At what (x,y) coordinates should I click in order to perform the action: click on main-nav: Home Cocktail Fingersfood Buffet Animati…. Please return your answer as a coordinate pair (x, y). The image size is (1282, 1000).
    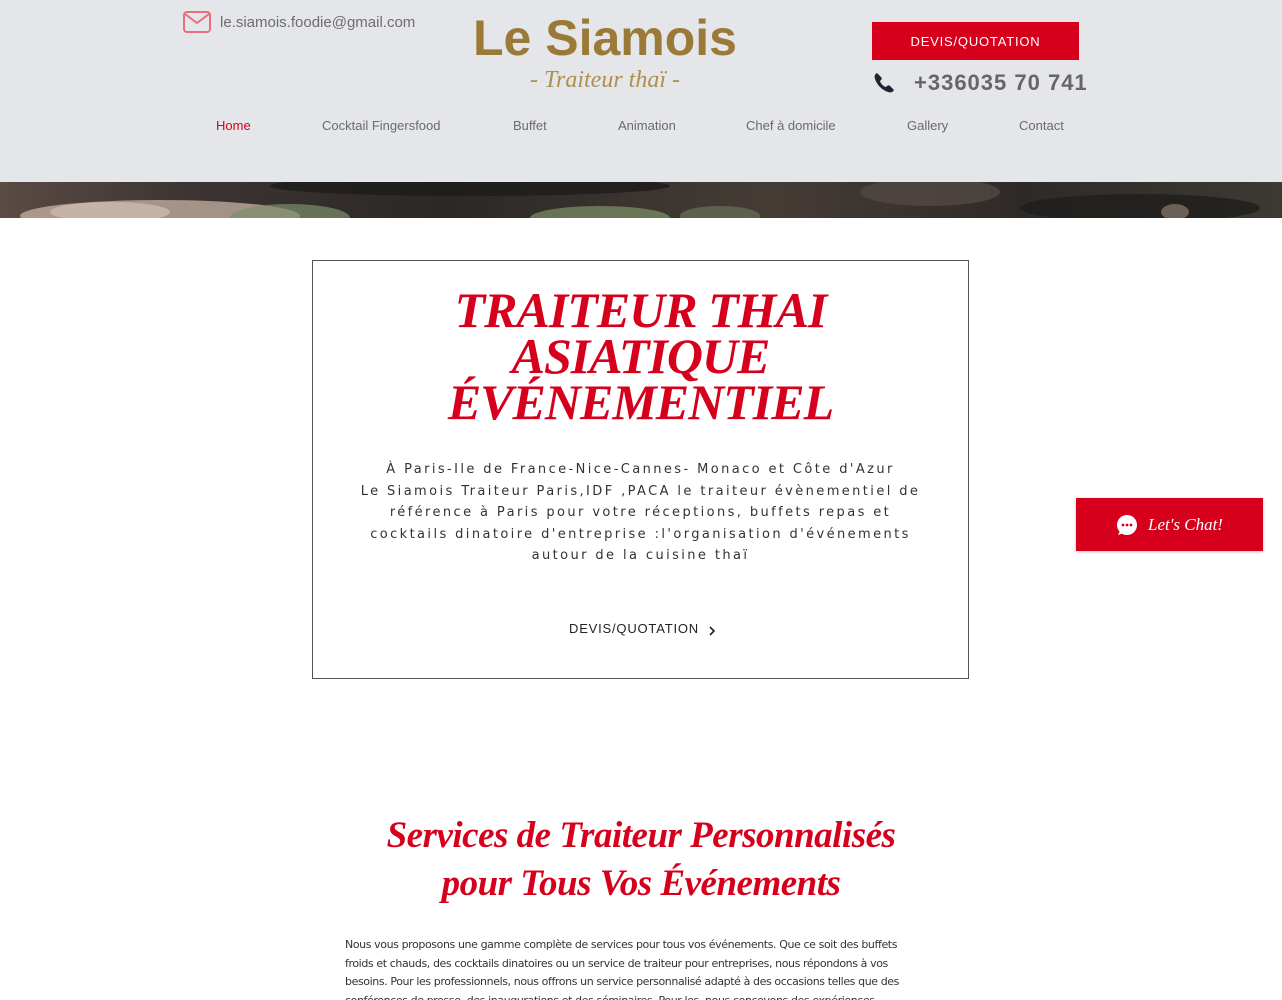
    Looking at the image, I should click on (641, 128).